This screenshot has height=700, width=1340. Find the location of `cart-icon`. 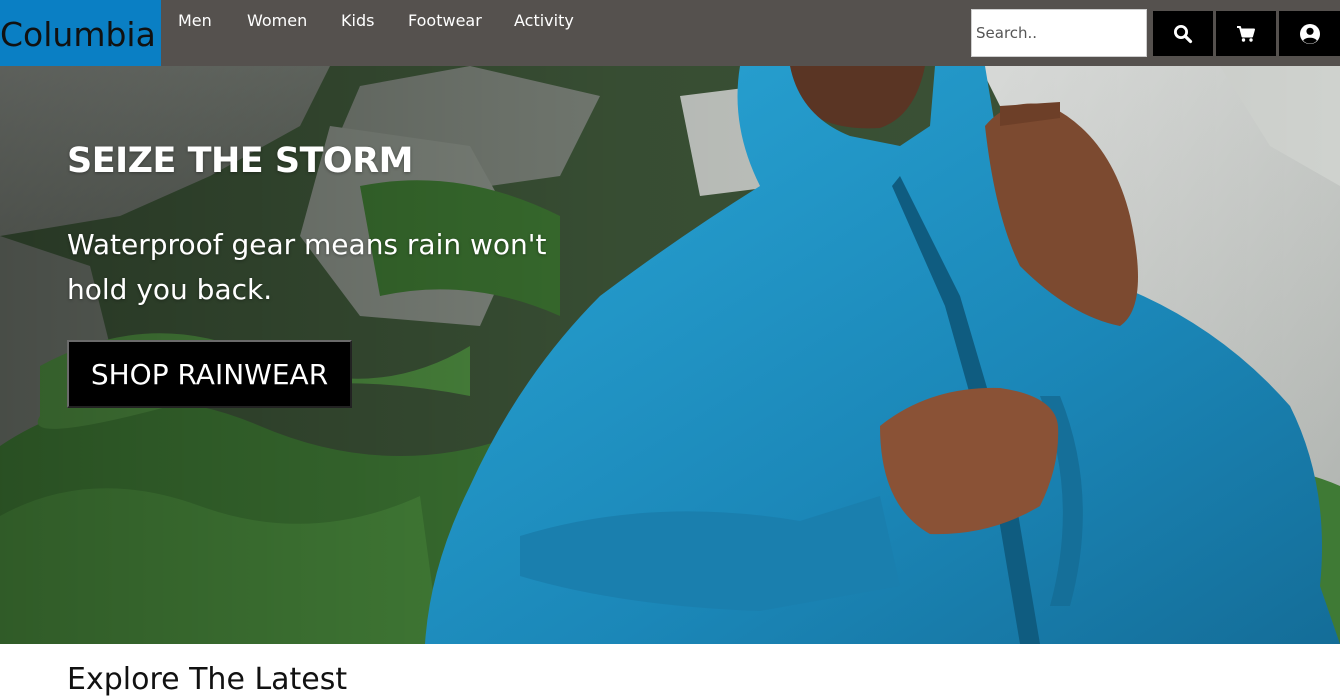

cart-icon is located at coordinates (1246, 33).